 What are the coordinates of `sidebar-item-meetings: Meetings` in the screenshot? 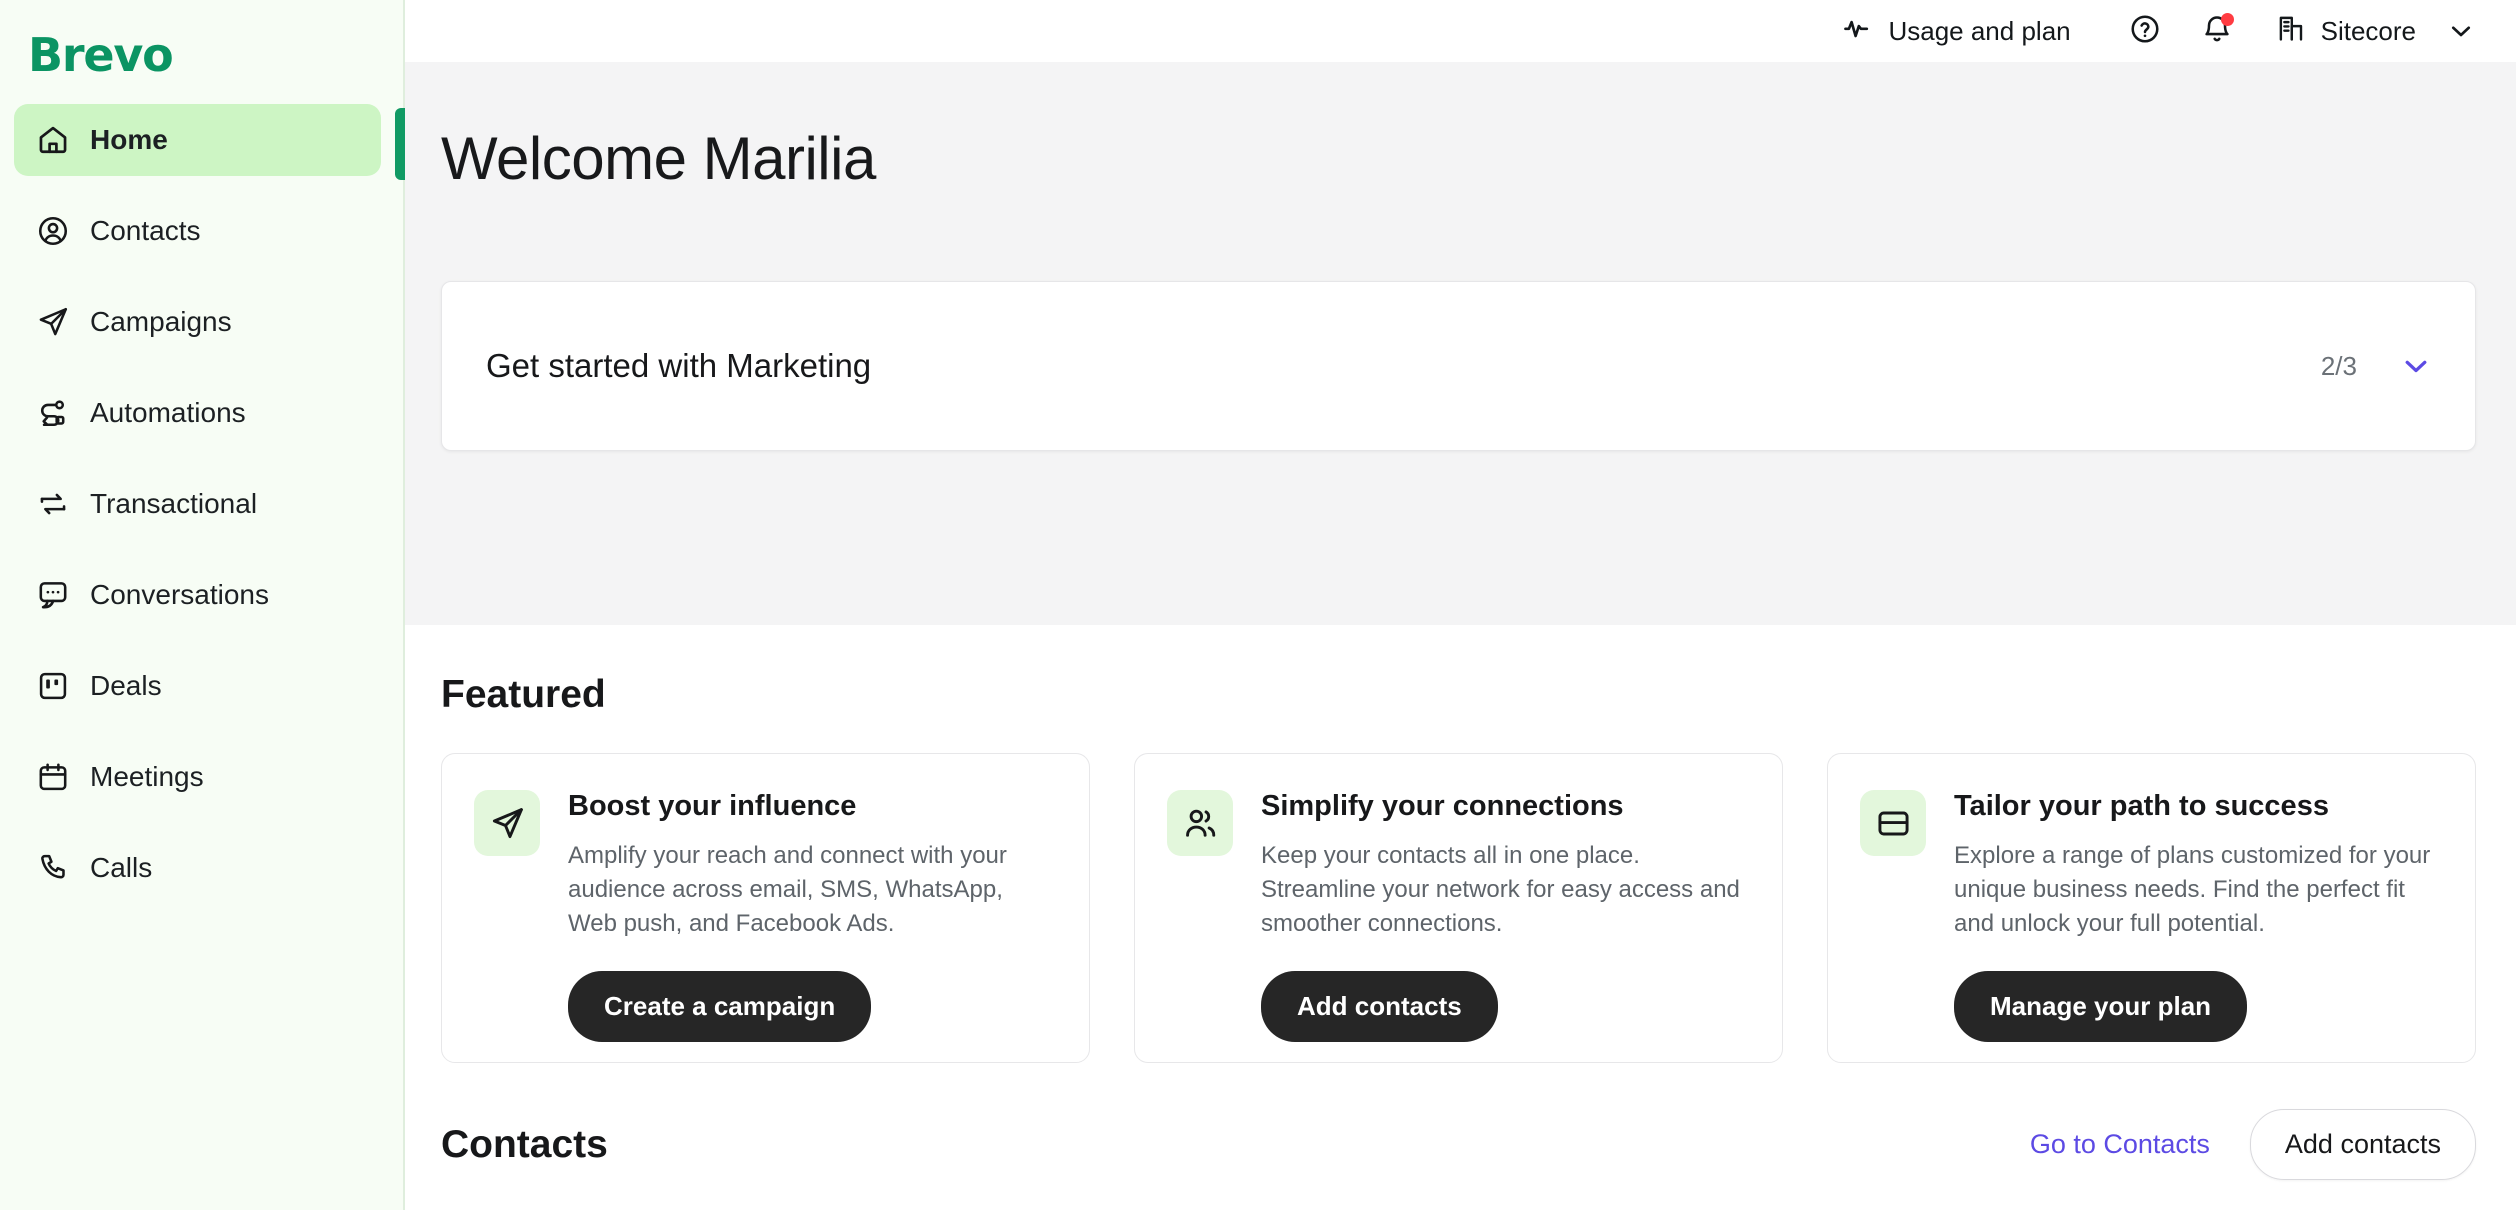 It's located at (197, 777).